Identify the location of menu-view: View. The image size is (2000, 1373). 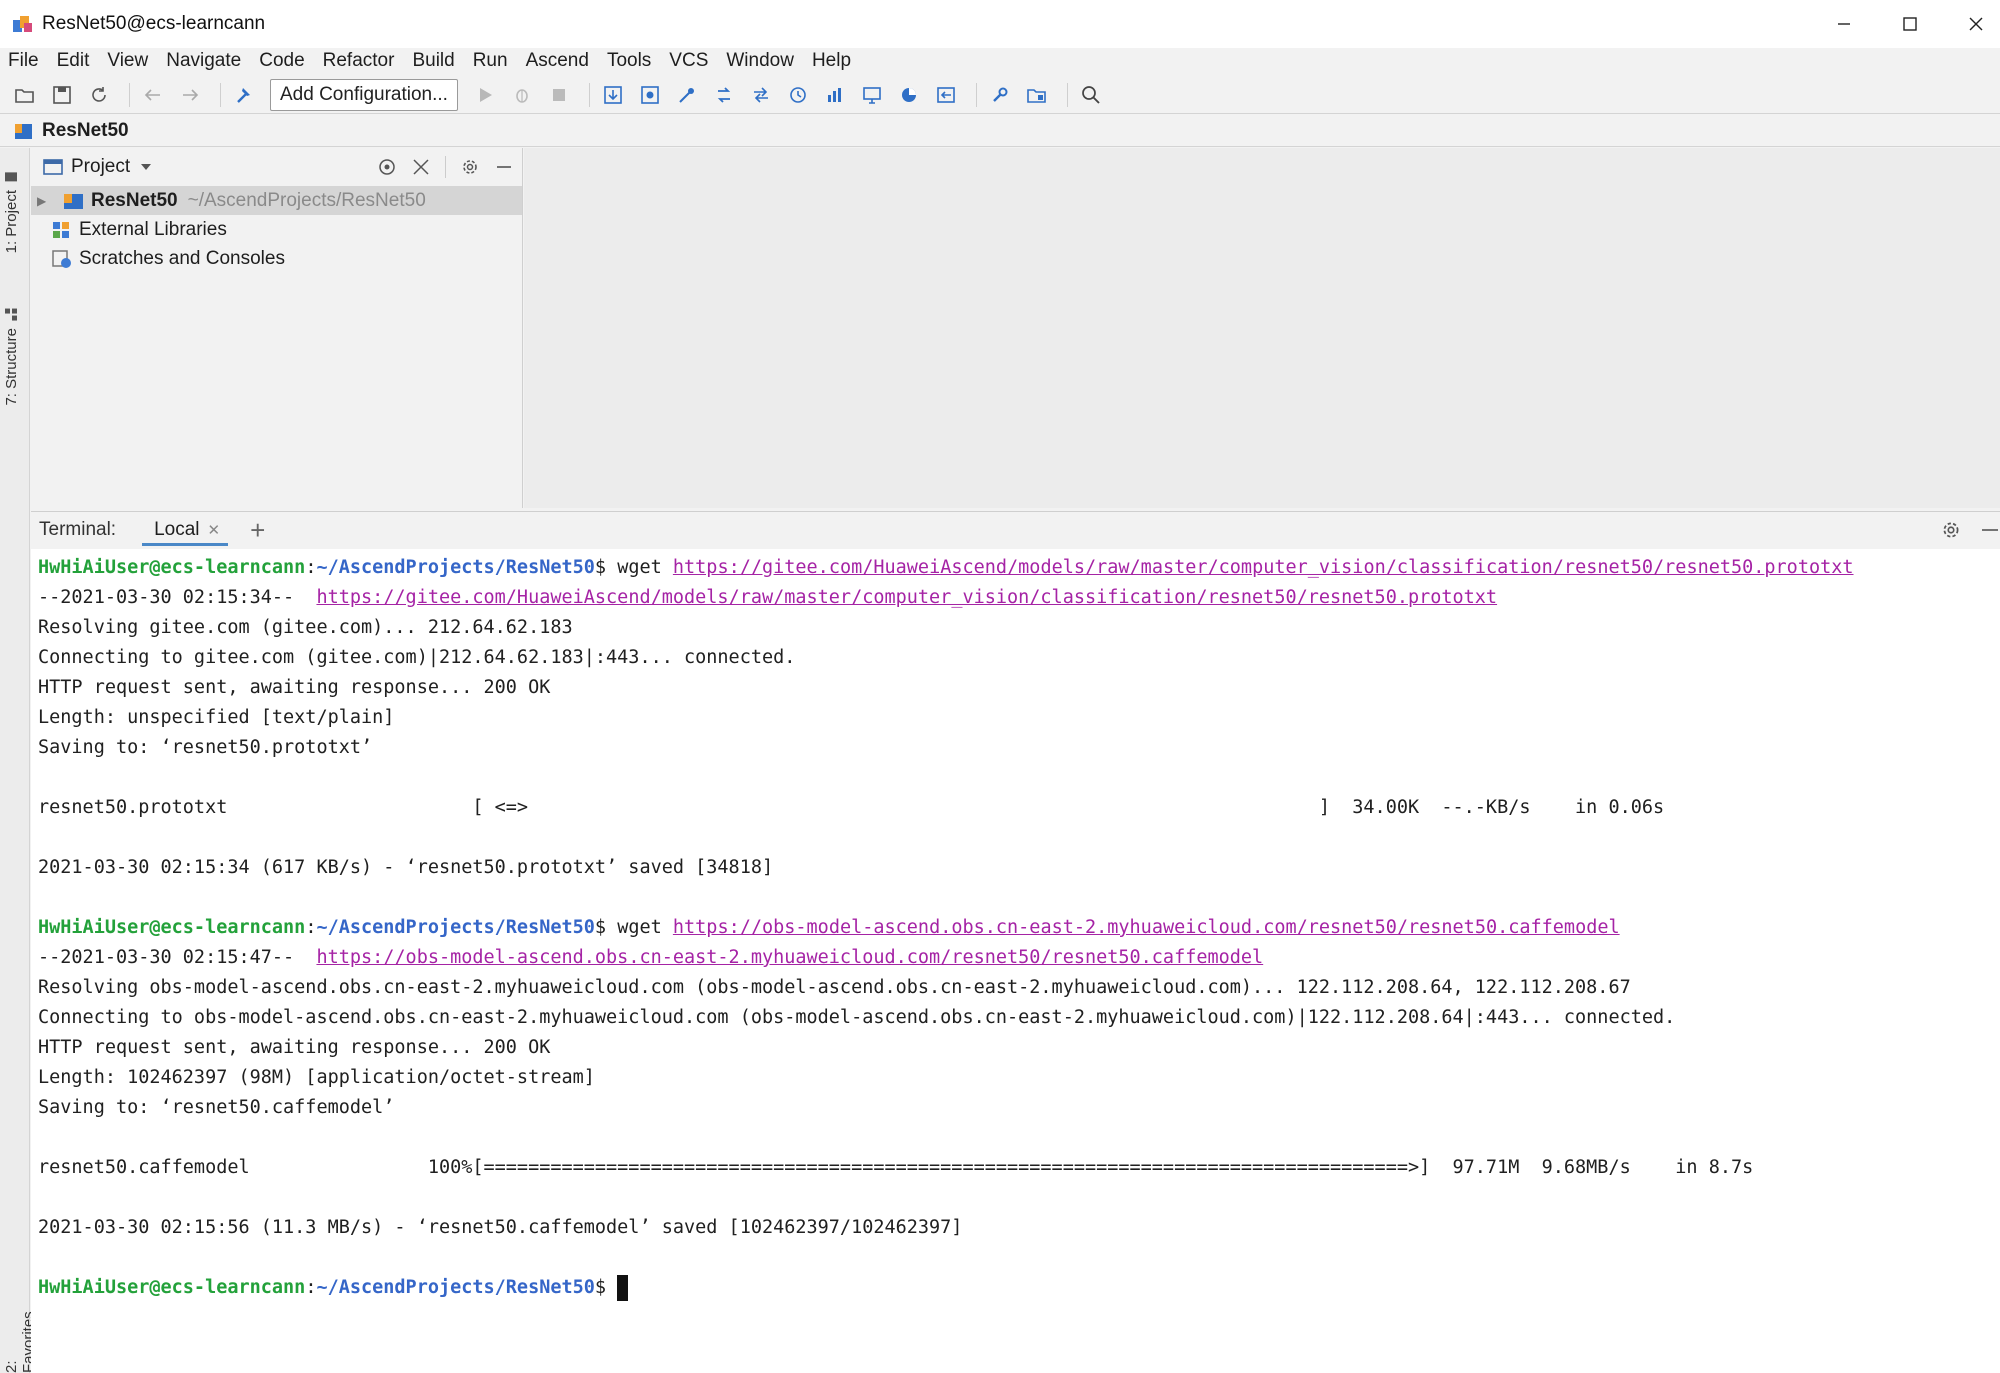
(127, 61).